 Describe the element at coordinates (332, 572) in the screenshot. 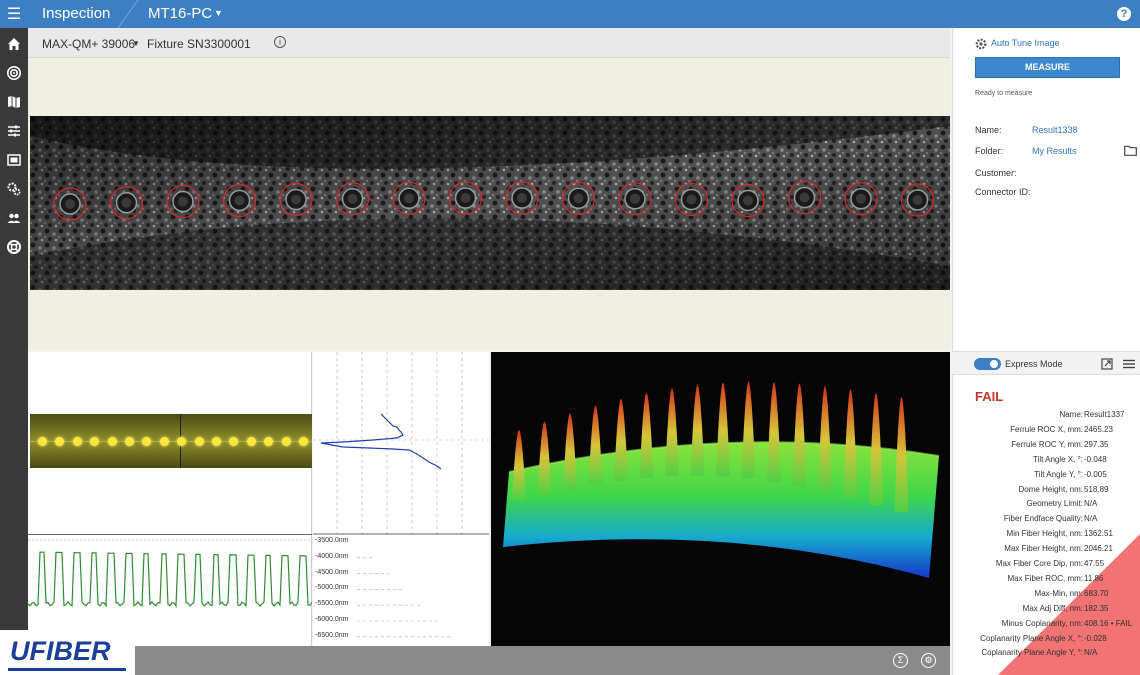

I see `profile-y-tick-label: -4500.0nm` at that location.